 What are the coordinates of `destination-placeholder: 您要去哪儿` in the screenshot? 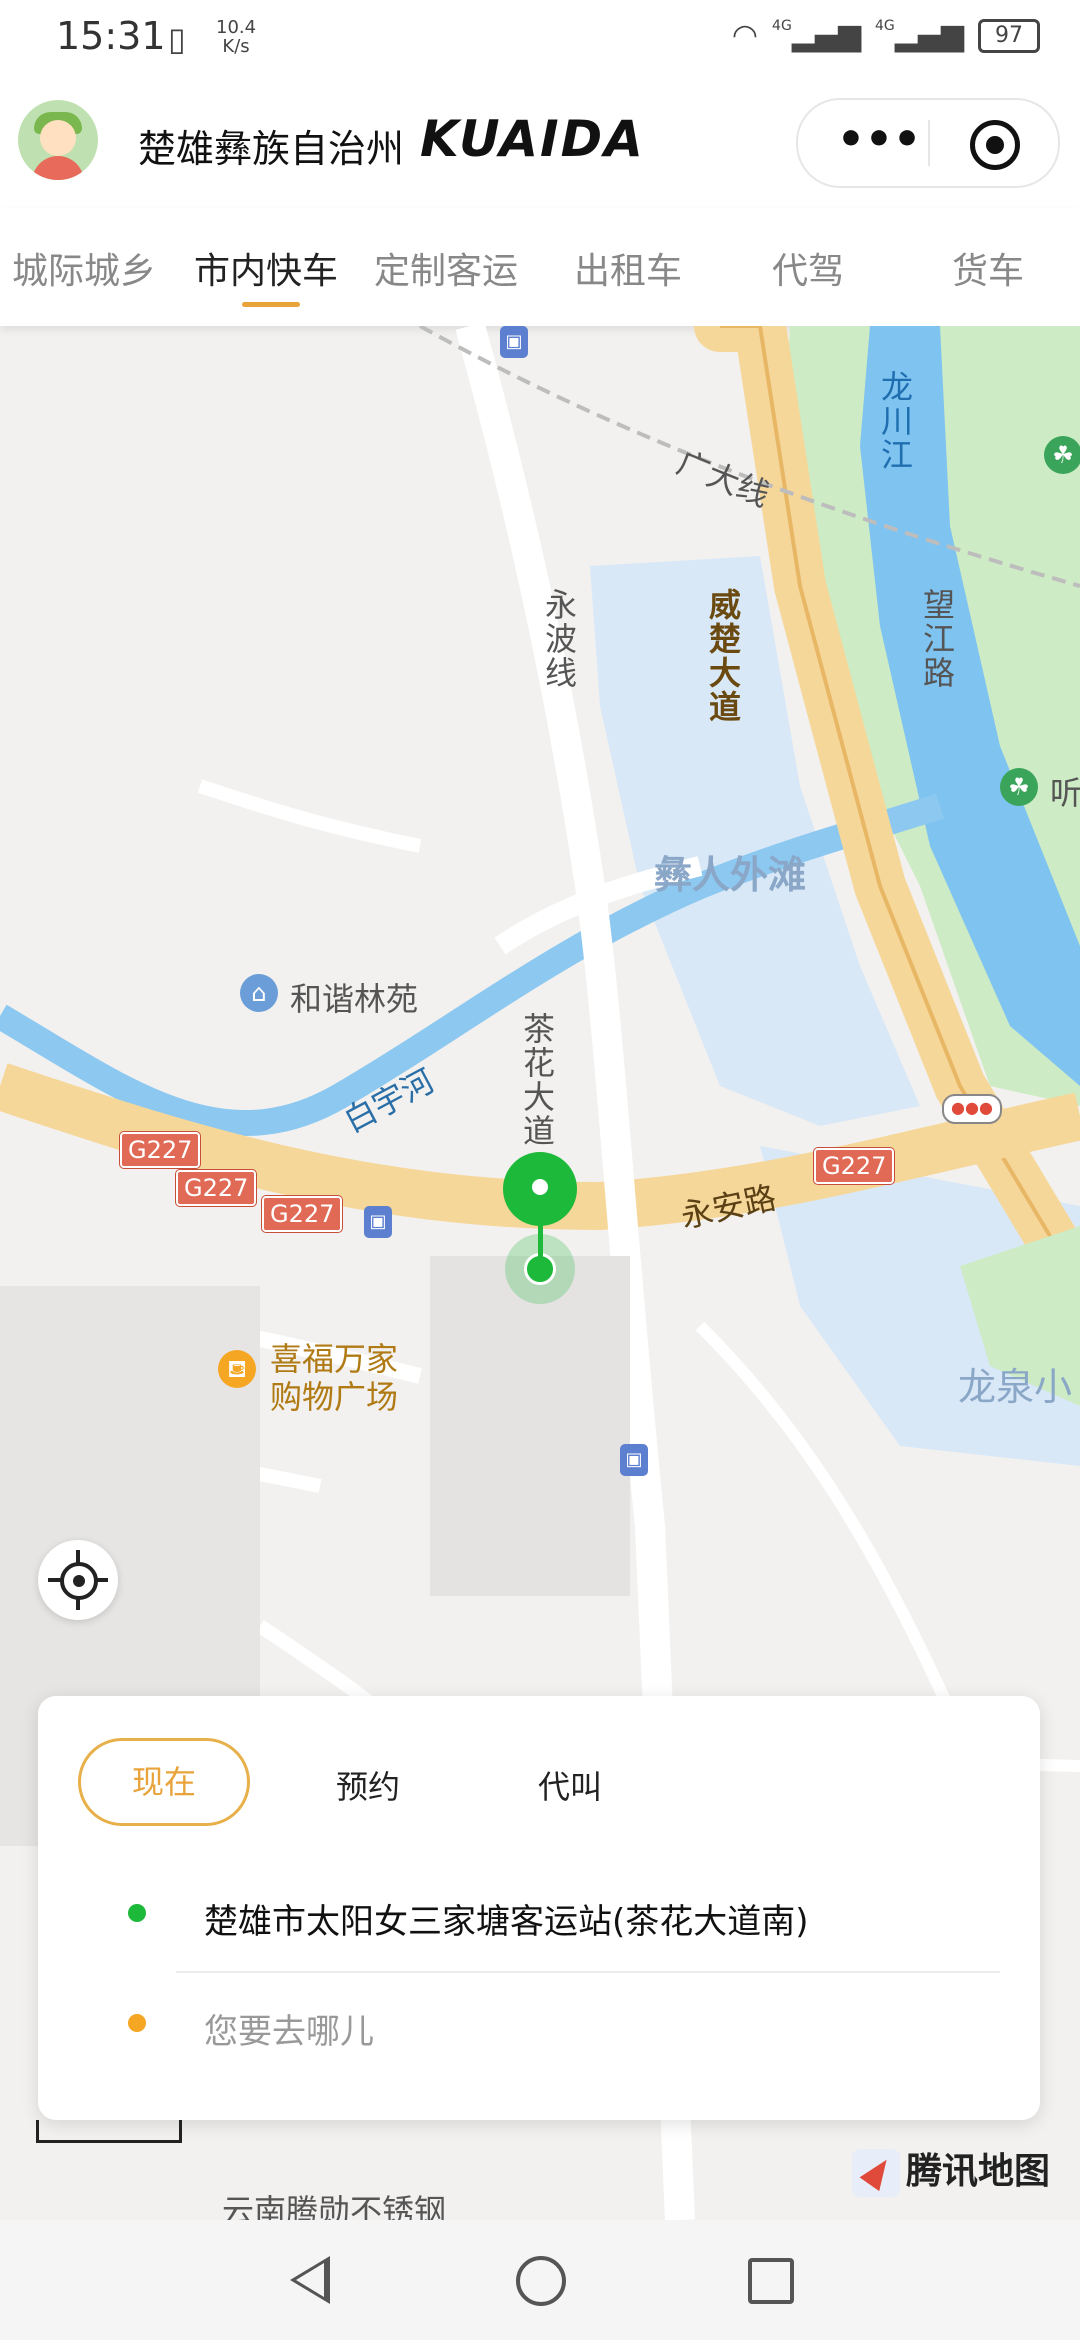 It's located at (289, 2032).